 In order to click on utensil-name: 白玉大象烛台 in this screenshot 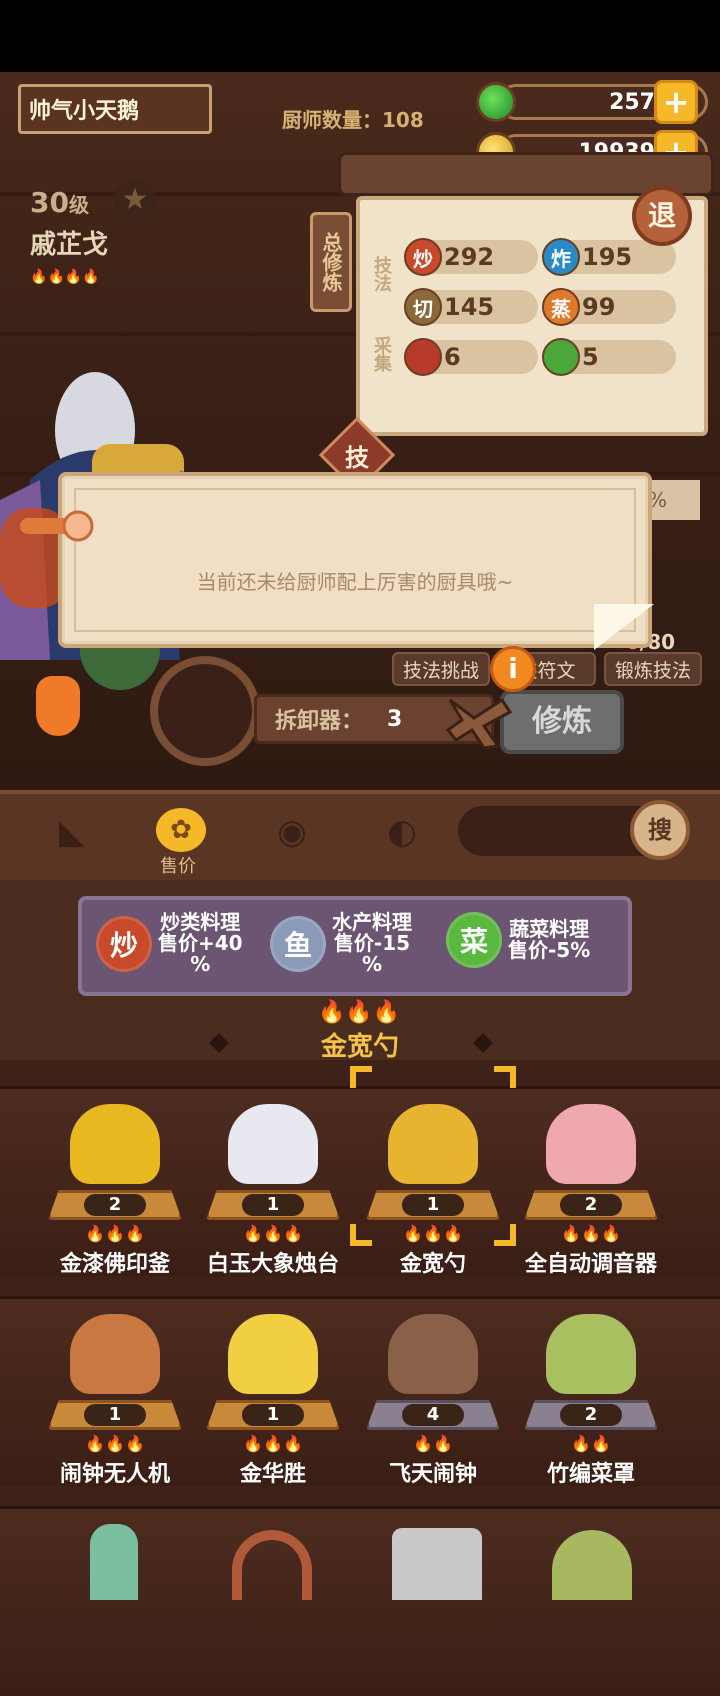, I will do `click(272, 1264)`.